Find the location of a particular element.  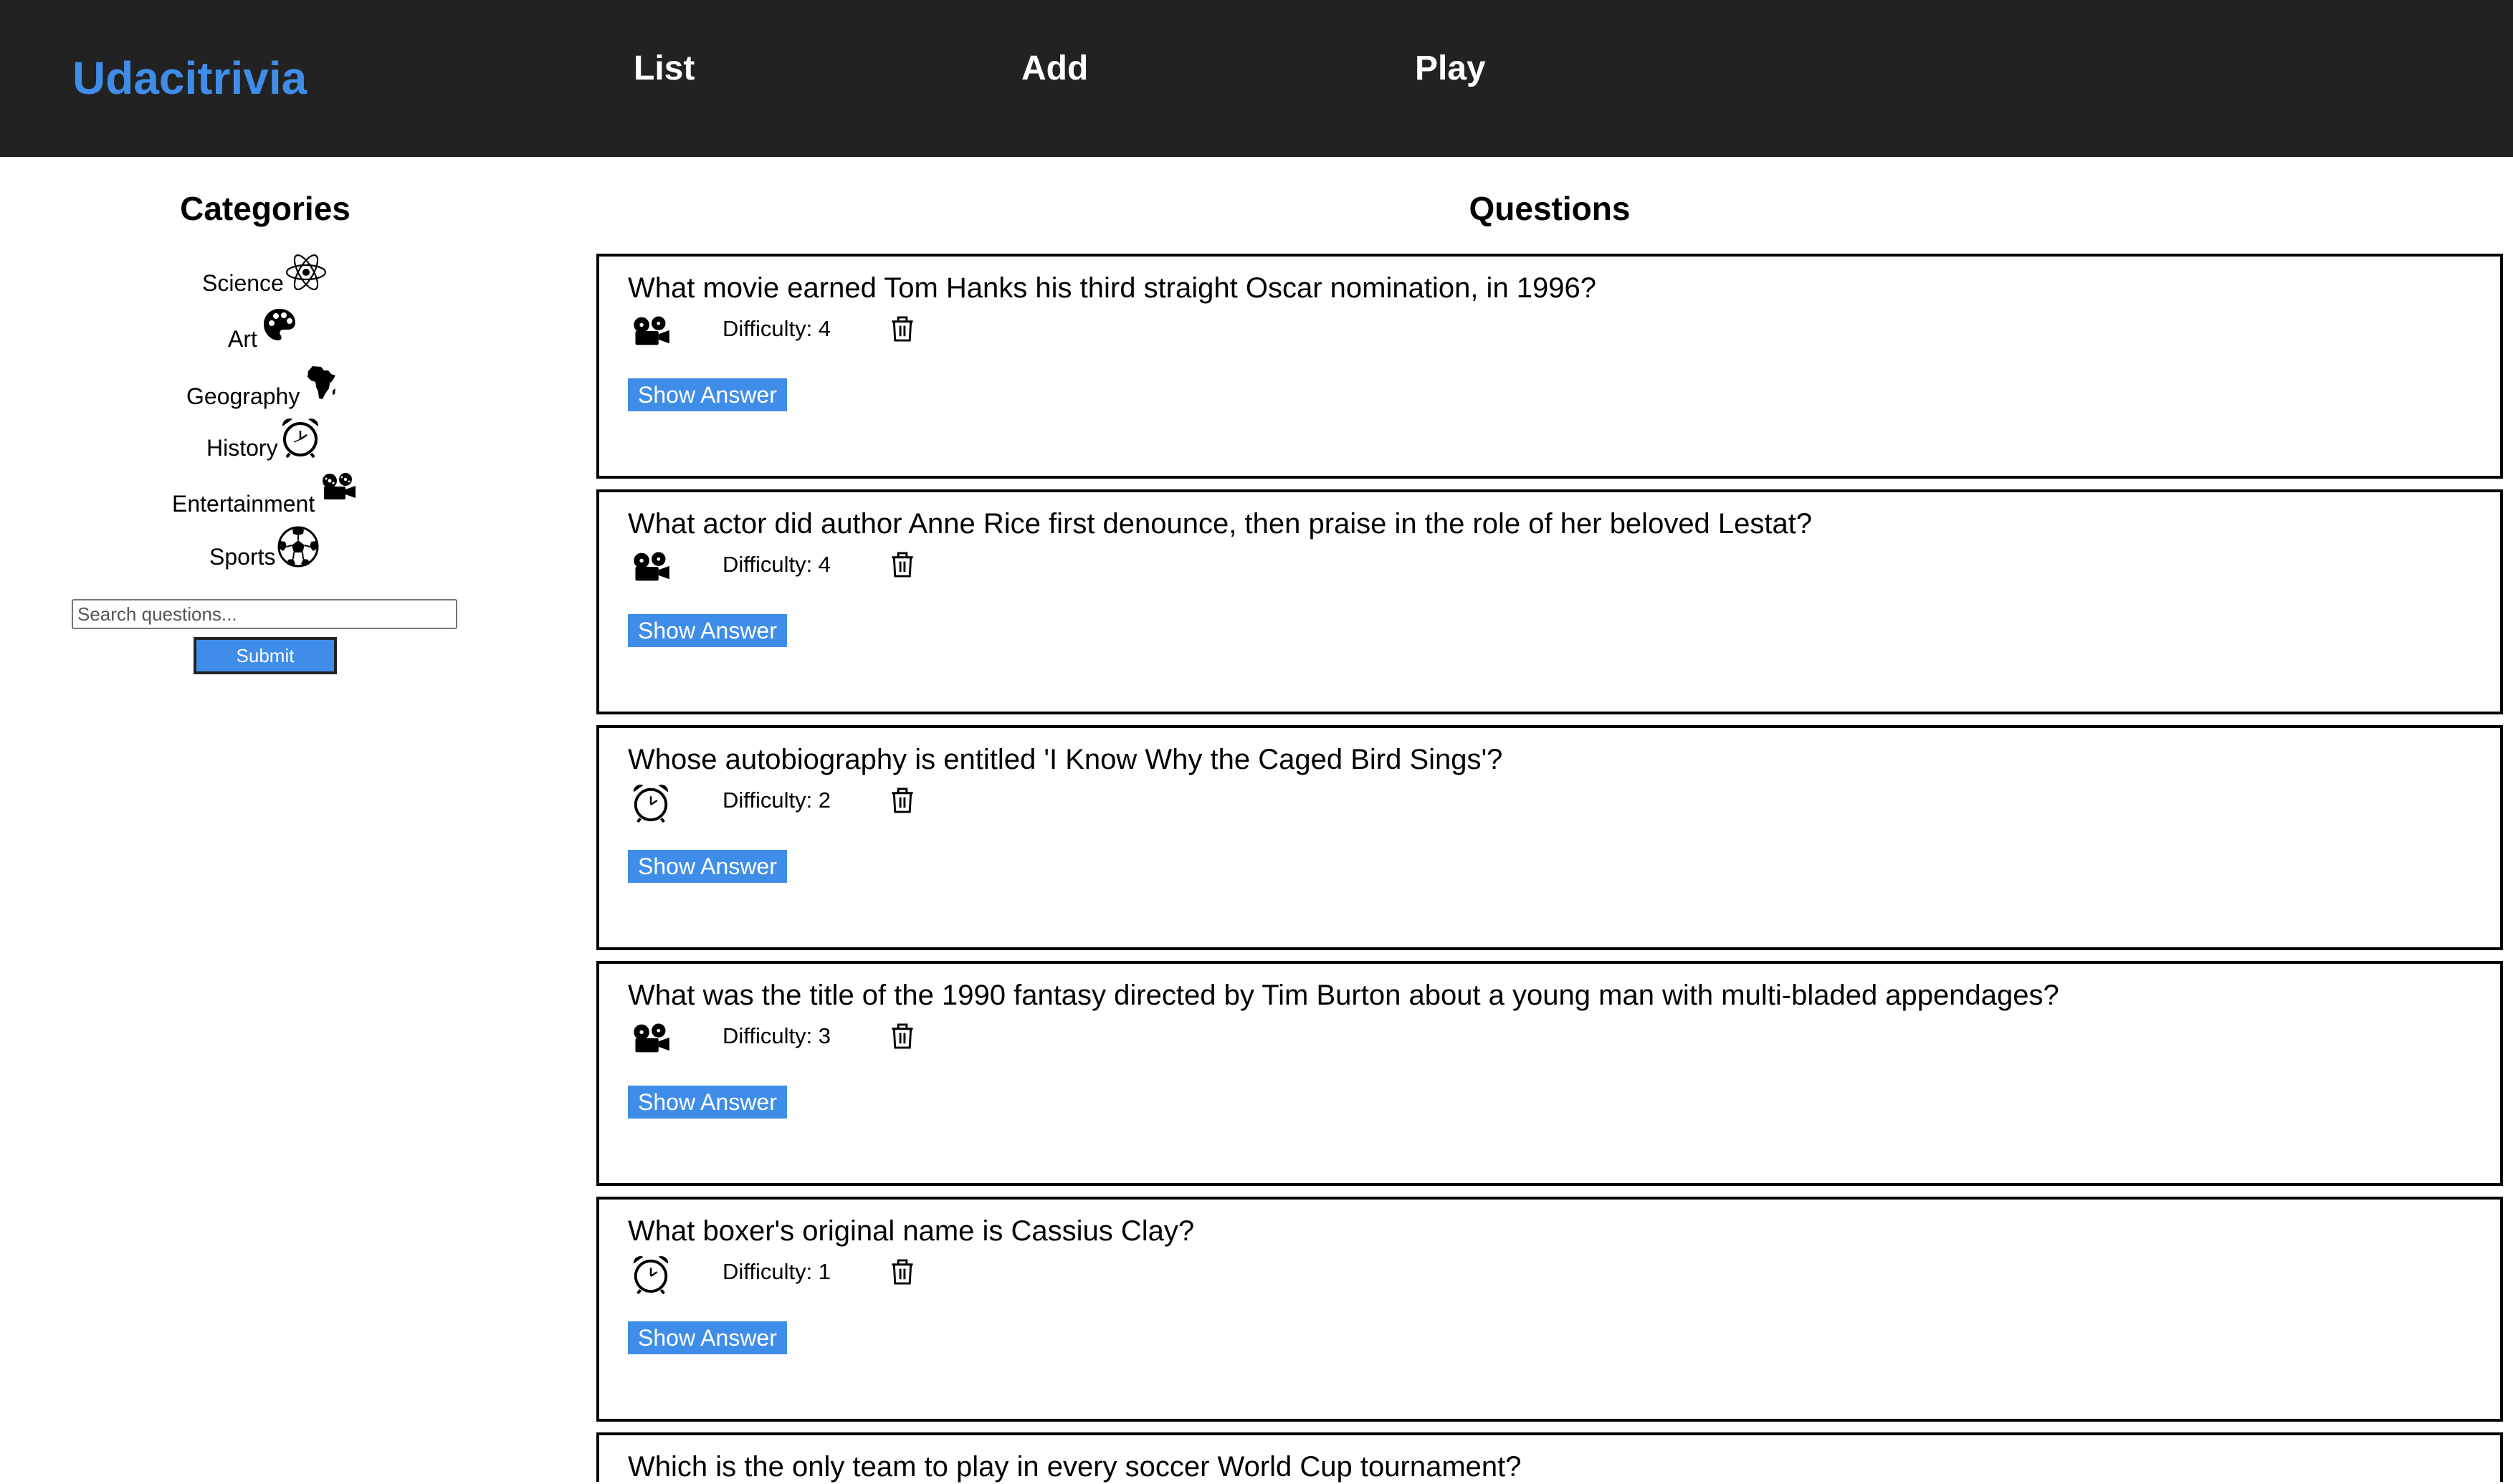

nav-play-link: Play is located at coordinates (1451, 69).